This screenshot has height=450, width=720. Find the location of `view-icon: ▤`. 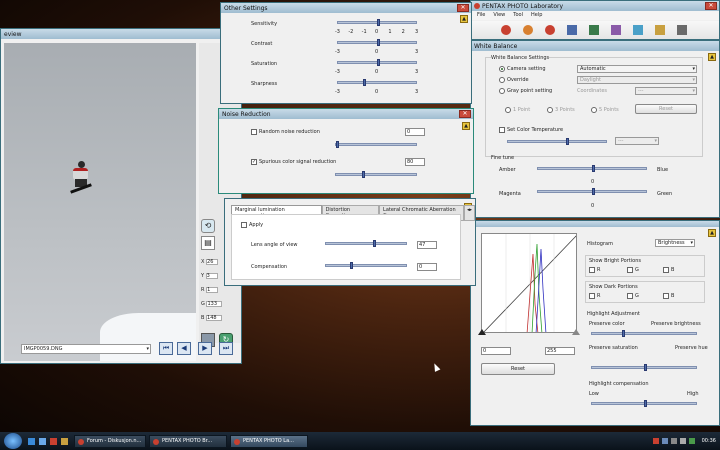

view-icon: ▤ is located at coordinates (208, 243).